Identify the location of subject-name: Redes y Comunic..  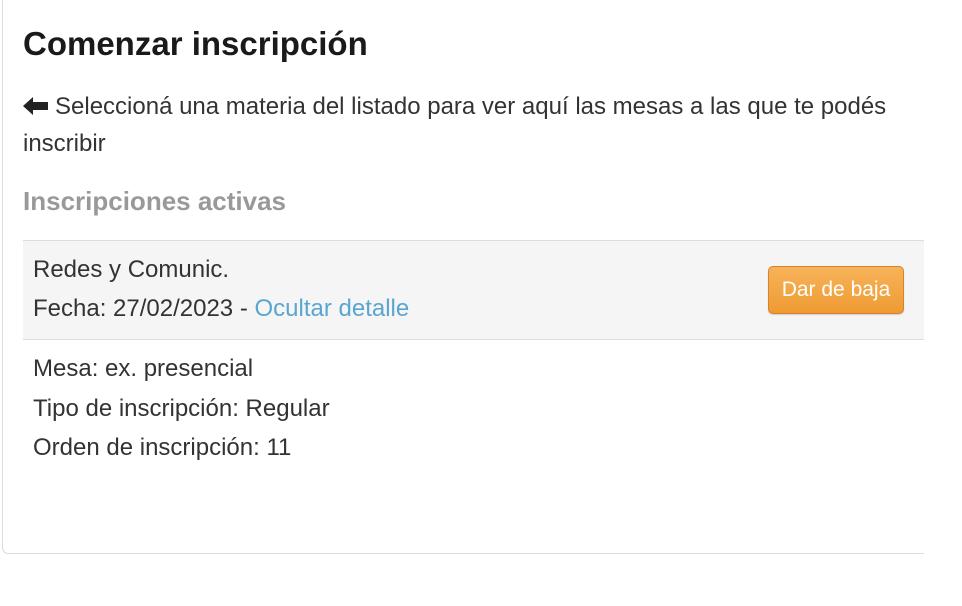
(131, 269).